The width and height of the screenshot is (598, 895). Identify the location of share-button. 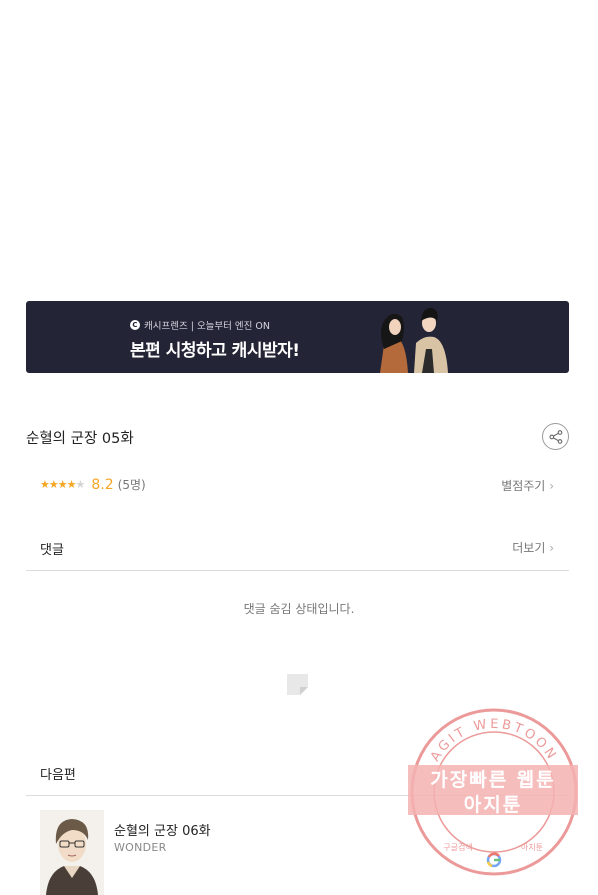
(555, 436).